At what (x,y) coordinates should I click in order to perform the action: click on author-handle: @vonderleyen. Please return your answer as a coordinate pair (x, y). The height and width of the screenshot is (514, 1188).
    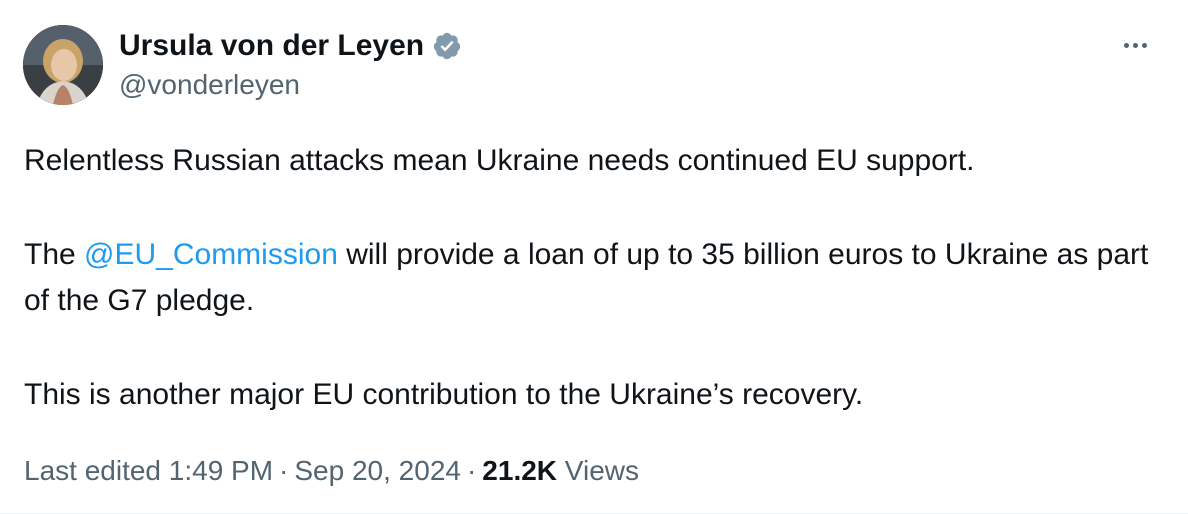
    Looking at the image, I should click on (209, 85).